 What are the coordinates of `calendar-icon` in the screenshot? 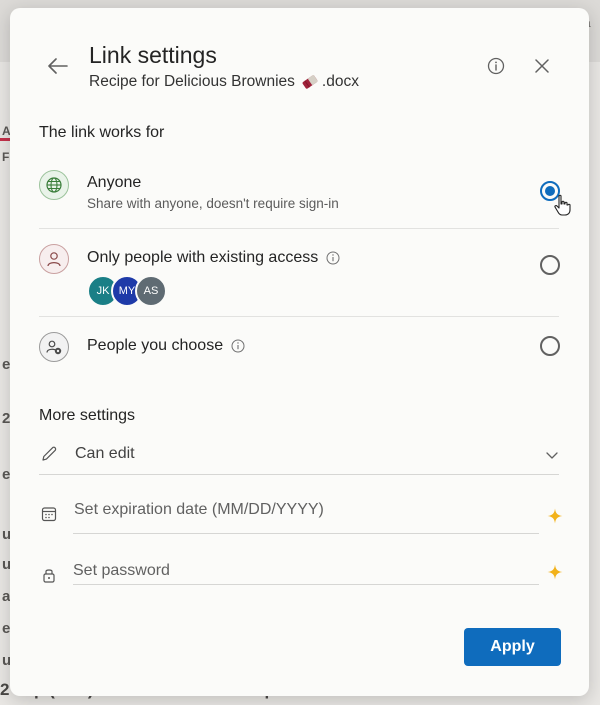 It's located at (49, 514).